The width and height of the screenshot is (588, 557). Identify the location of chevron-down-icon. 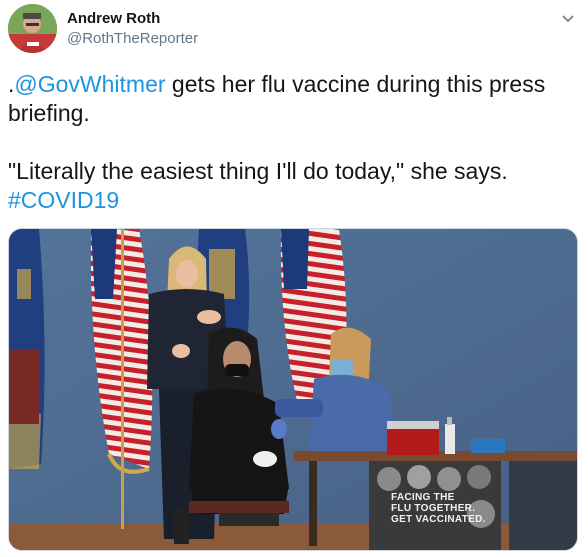
(568, 18).